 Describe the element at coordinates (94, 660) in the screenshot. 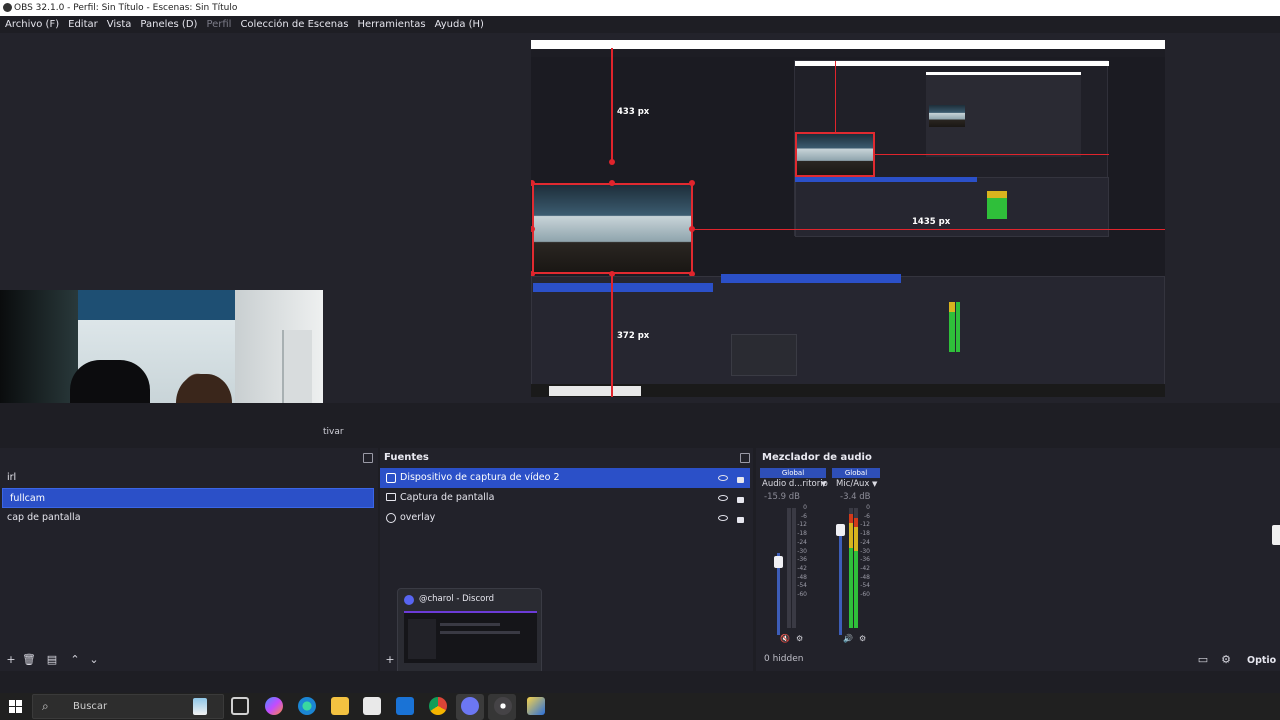

I see `move-scene-down-icon: ⌄` at that location.